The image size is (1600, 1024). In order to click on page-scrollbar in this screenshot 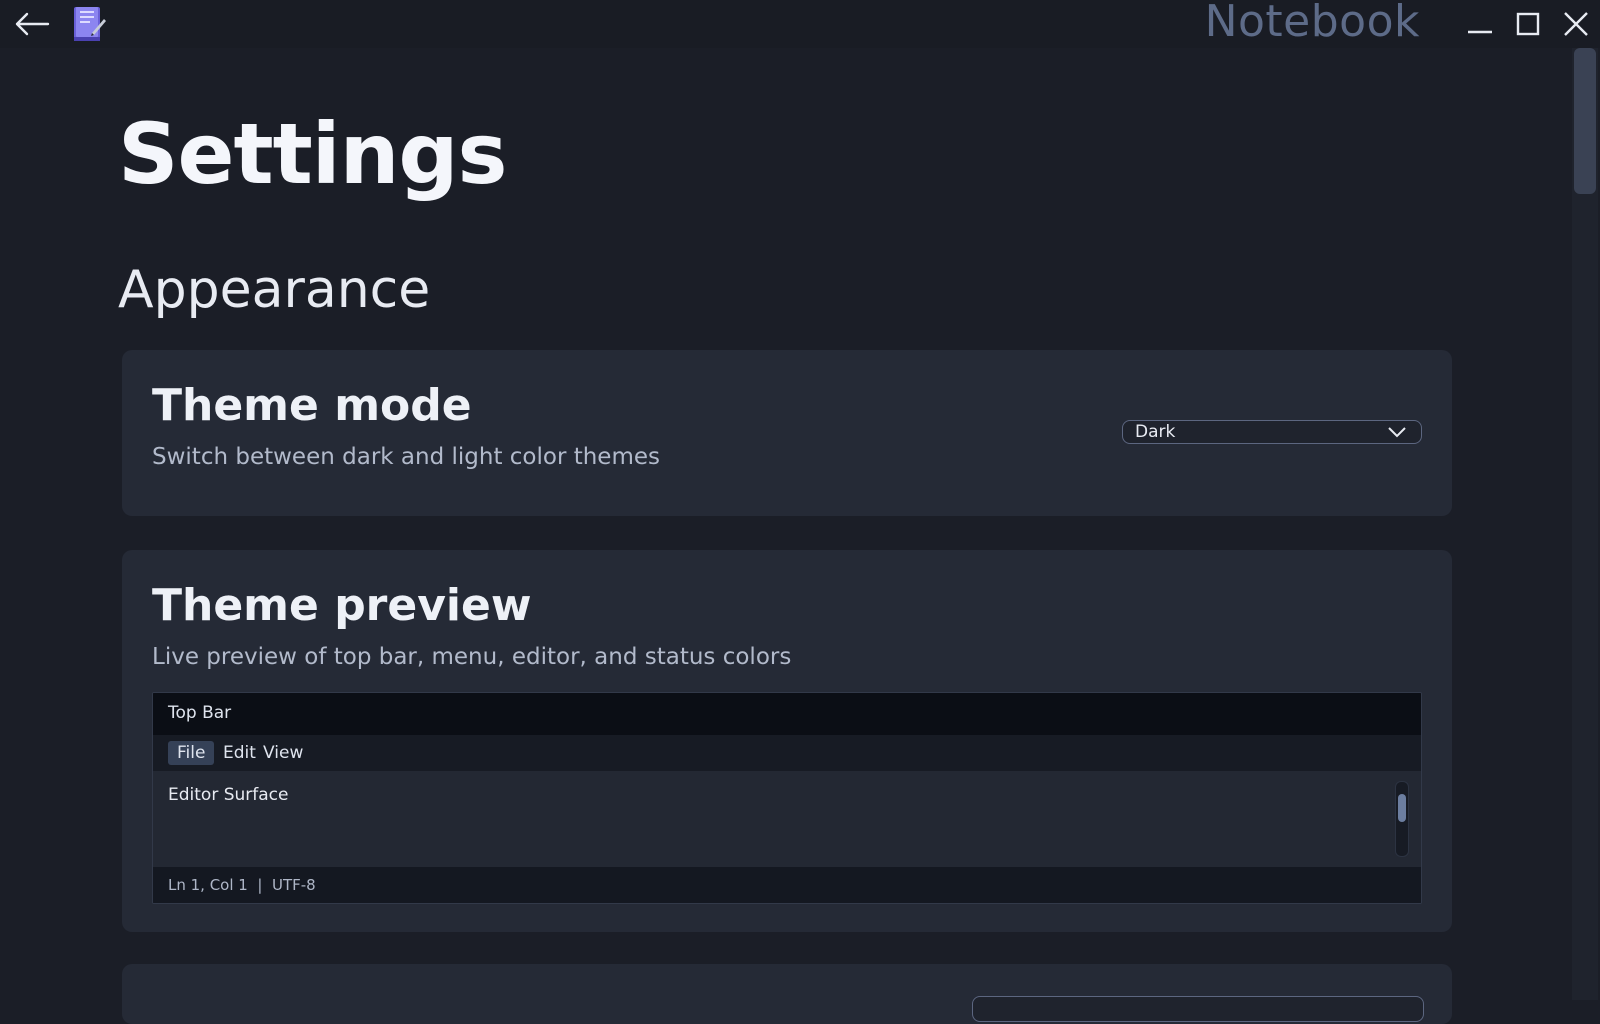, I will do `click(1585, 524)`.